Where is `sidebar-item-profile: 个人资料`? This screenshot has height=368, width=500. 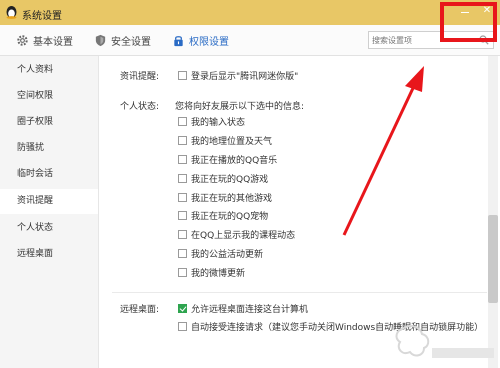
sidebar-item-profile: 个人资料 is located at coordinates (49, 70).